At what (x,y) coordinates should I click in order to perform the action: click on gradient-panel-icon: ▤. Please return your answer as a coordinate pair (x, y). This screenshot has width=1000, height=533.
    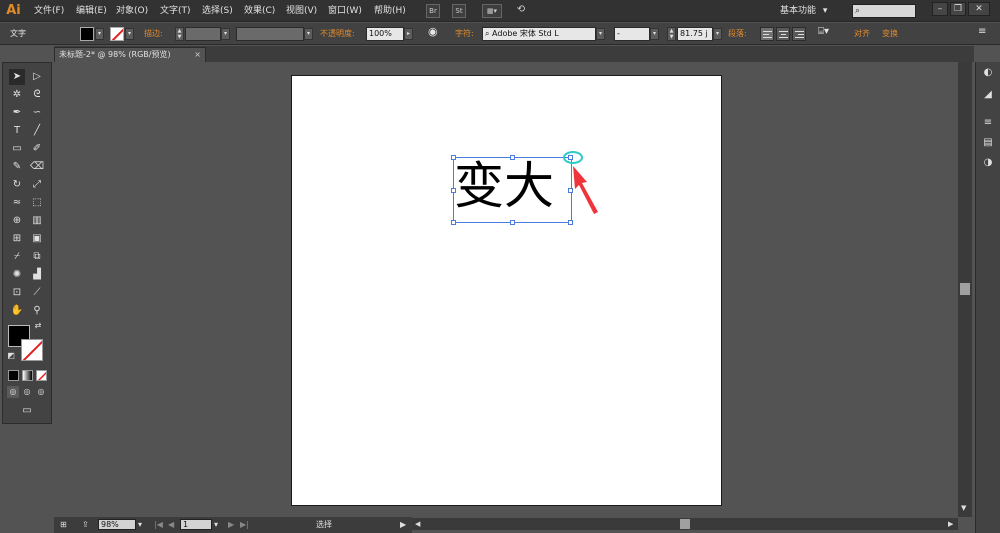
    Looking at the image, I should click on (988, 143).